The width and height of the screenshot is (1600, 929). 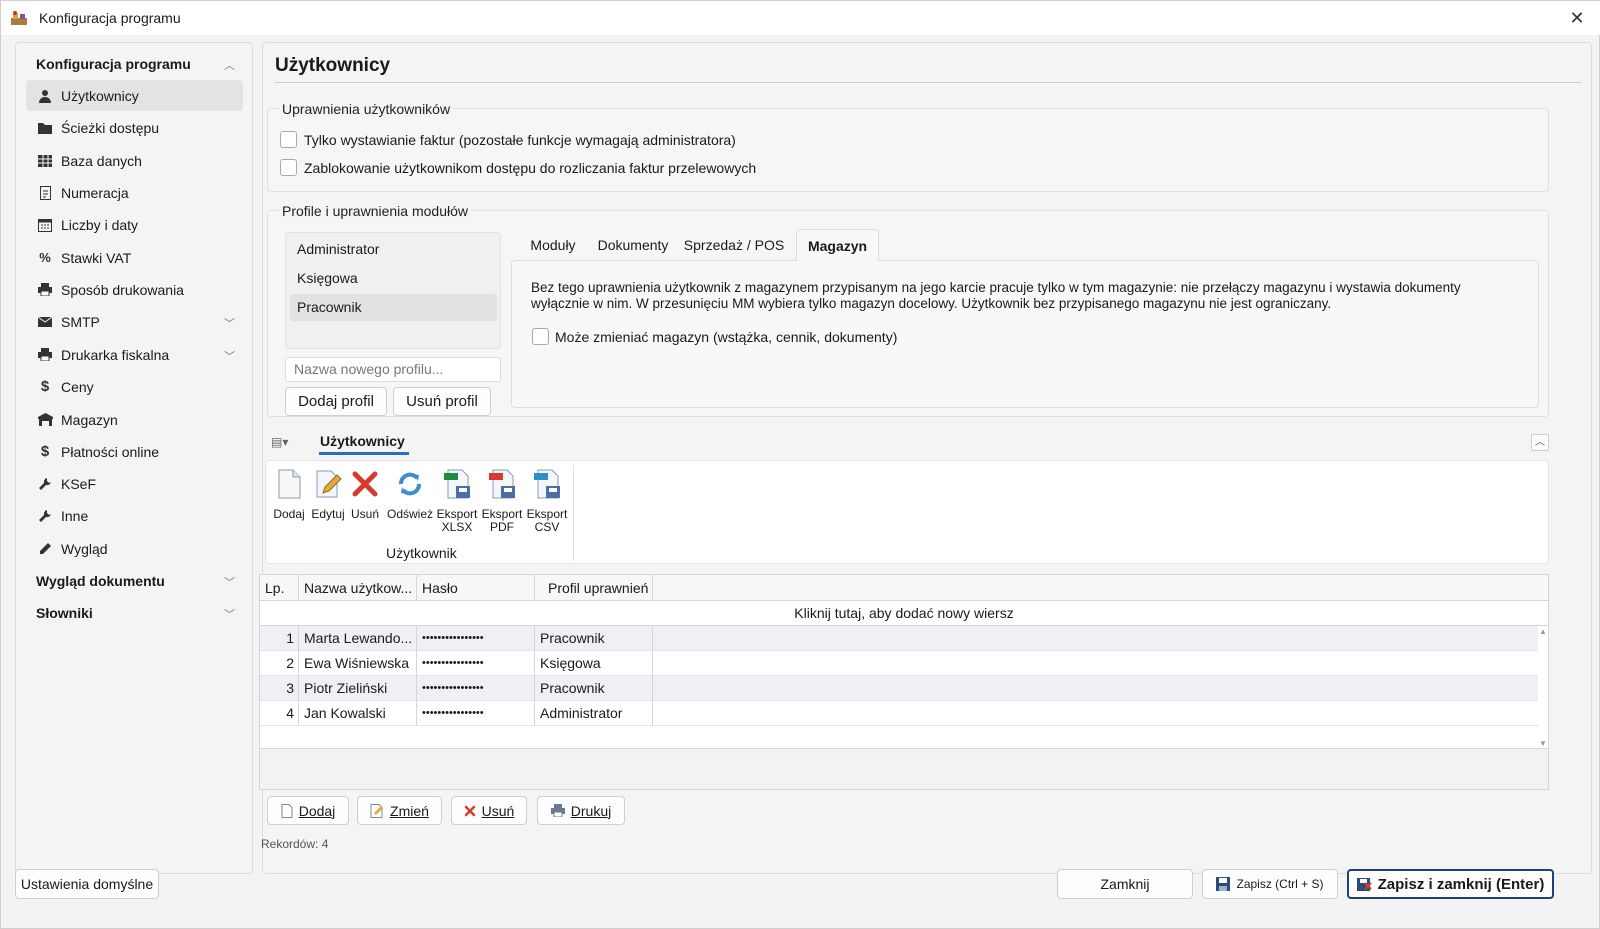 What do you see at coordinates (553, 245) in the screenshot?
I see `tab-modules: Moduły` at bounding box center [553, 245].